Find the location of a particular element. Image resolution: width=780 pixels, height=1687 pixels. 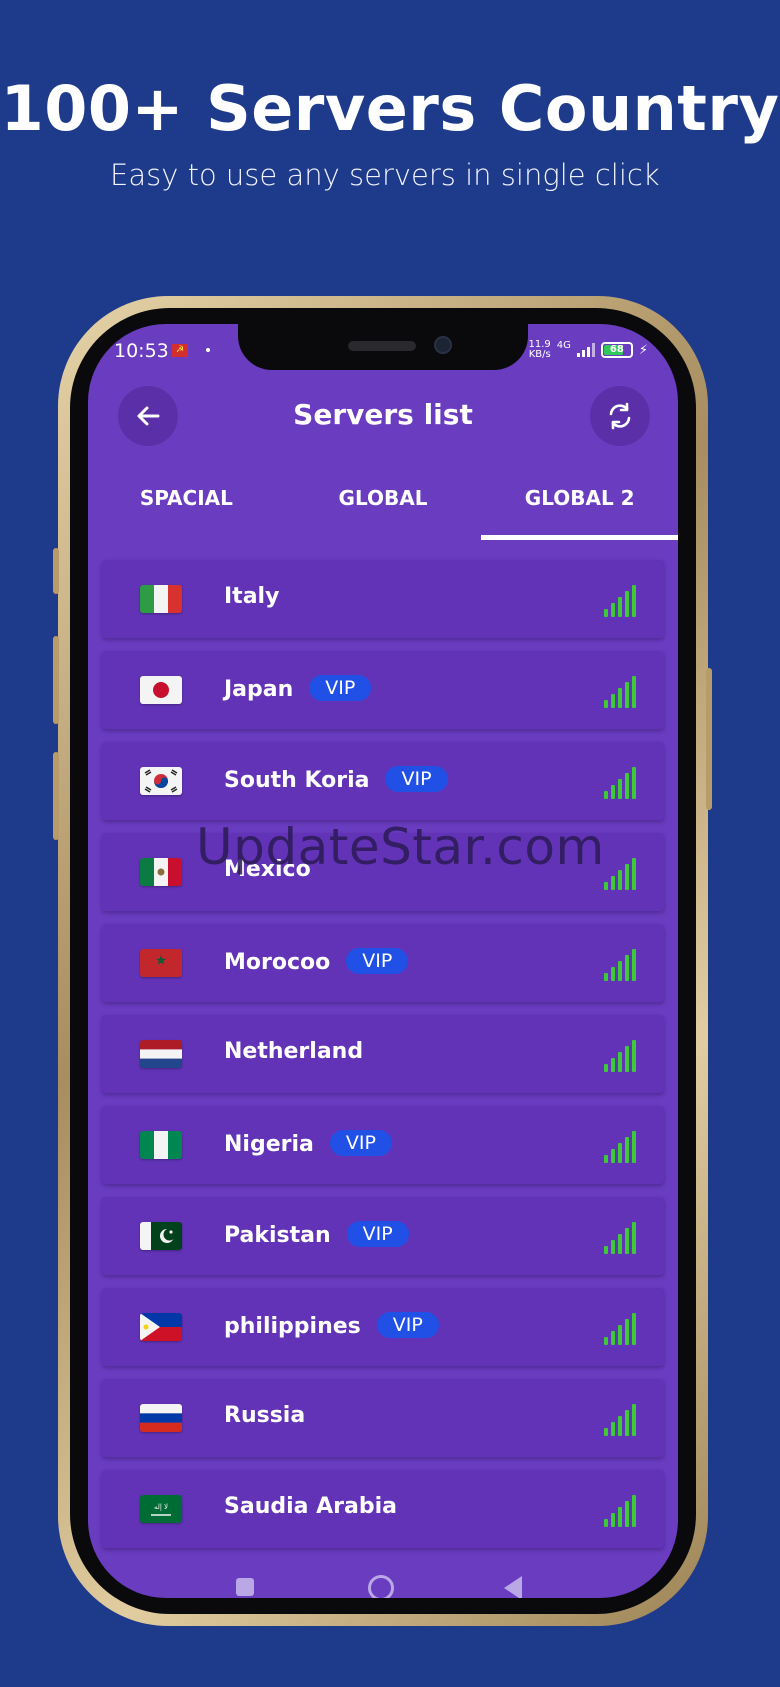

server-name: Netherland is located at coordinates (293, 1051).